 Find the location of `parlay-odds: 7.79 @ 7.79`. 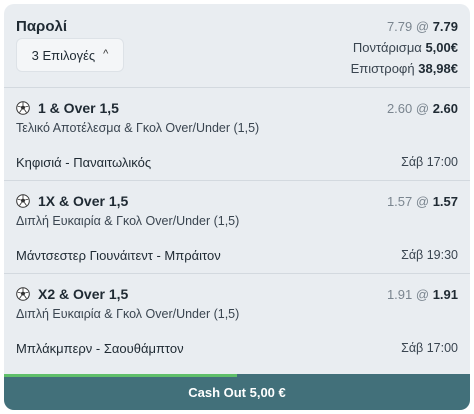

parlay-odds: 7.79 @ 7.79 is located at coordinates (422, 26).